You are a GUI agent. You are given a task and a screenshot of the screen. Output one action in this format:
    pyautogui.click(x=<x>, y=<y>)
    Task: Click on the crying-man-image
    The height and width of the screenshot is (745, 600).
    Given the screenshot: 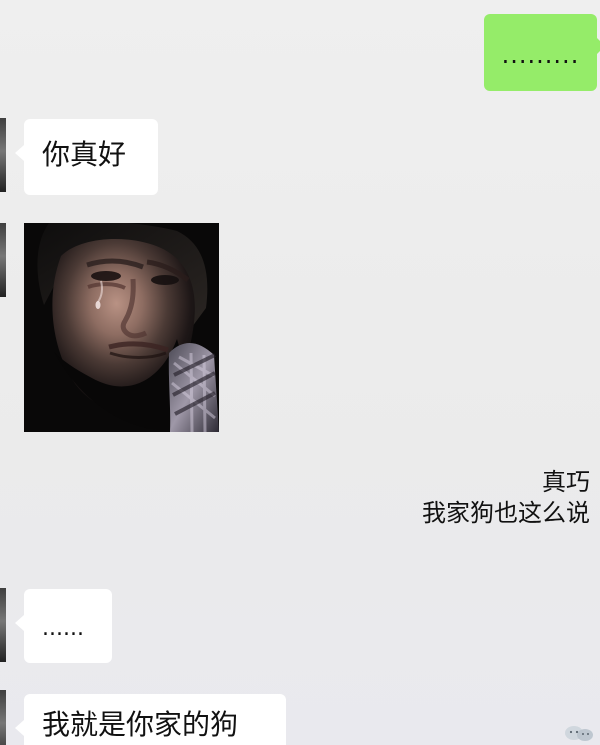 What is the action you would take?
    pyautogui.click(x=121, y=327)
    